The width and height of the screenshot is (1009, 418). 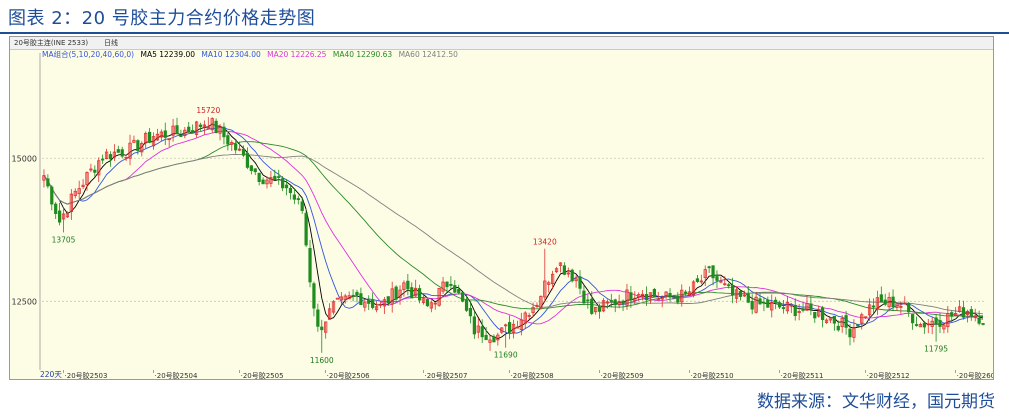 What do you see at coordinates (24, 301) in the screenshot?
I see `y-tick-label: 12500` at bounding box center [24, 301].